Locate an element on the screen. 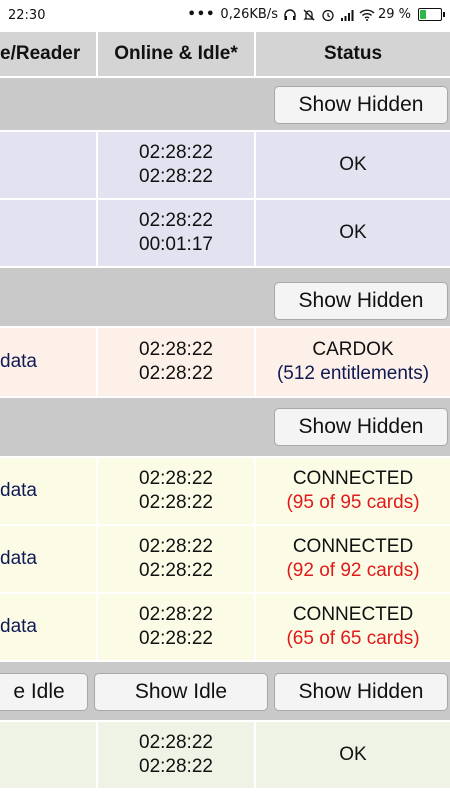  status-note: (65 of 65 cards) is located at coordinates (353, 638).